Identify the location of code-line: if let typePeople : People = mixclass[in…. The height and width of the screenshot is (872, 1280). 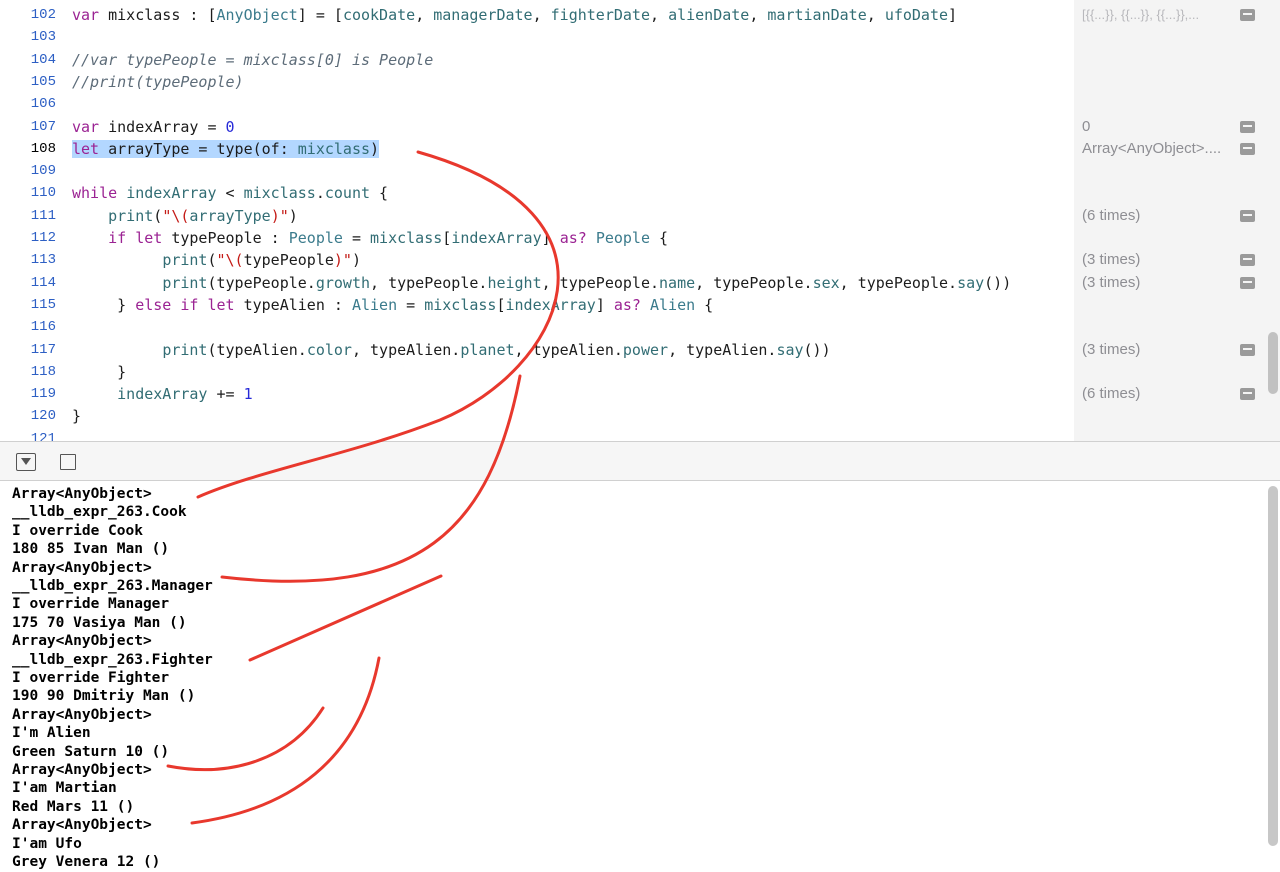
(370, 238).